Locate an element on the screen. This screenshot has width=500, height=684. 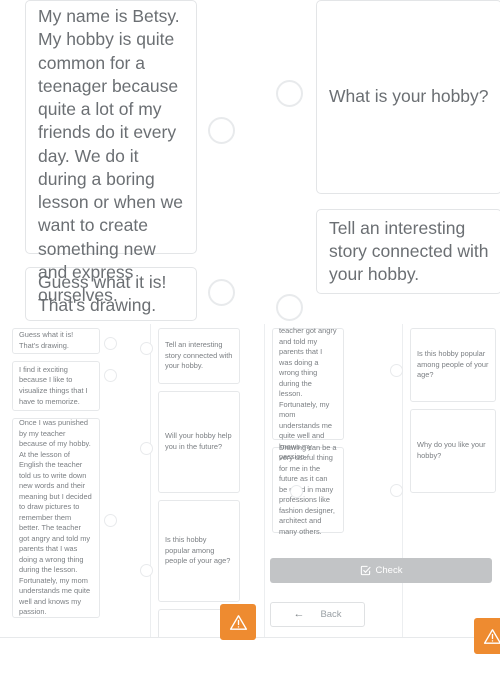
arrow-left-icon: ← is located at coordinates (299, 614).